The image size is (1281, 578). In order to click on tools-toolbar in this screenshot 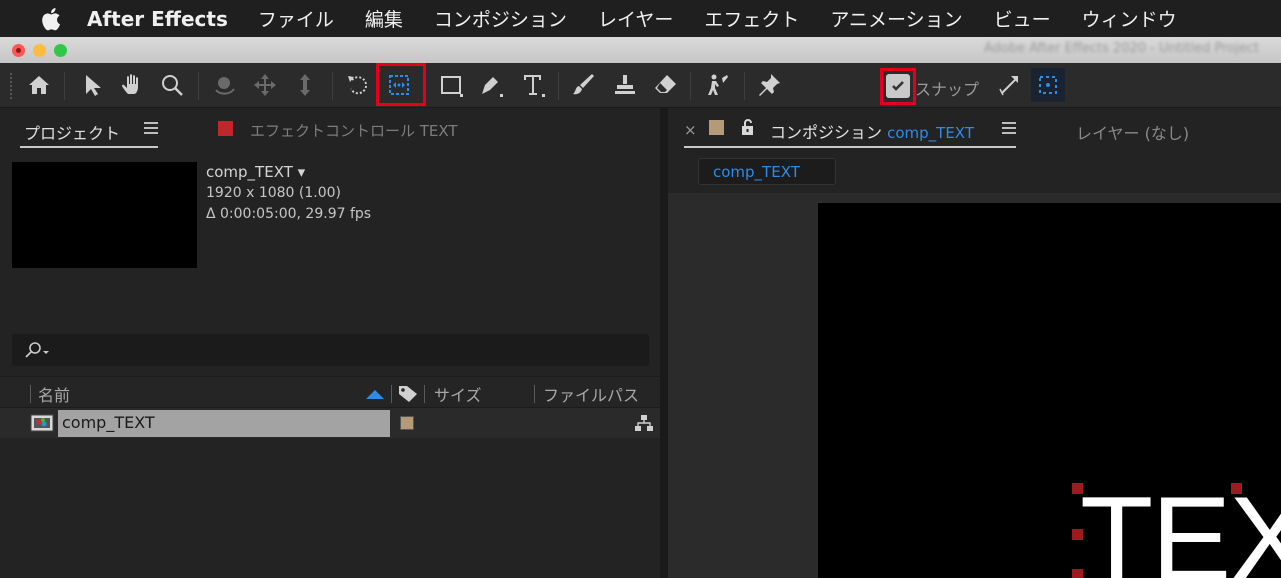, I will do `click(640, 85)`.